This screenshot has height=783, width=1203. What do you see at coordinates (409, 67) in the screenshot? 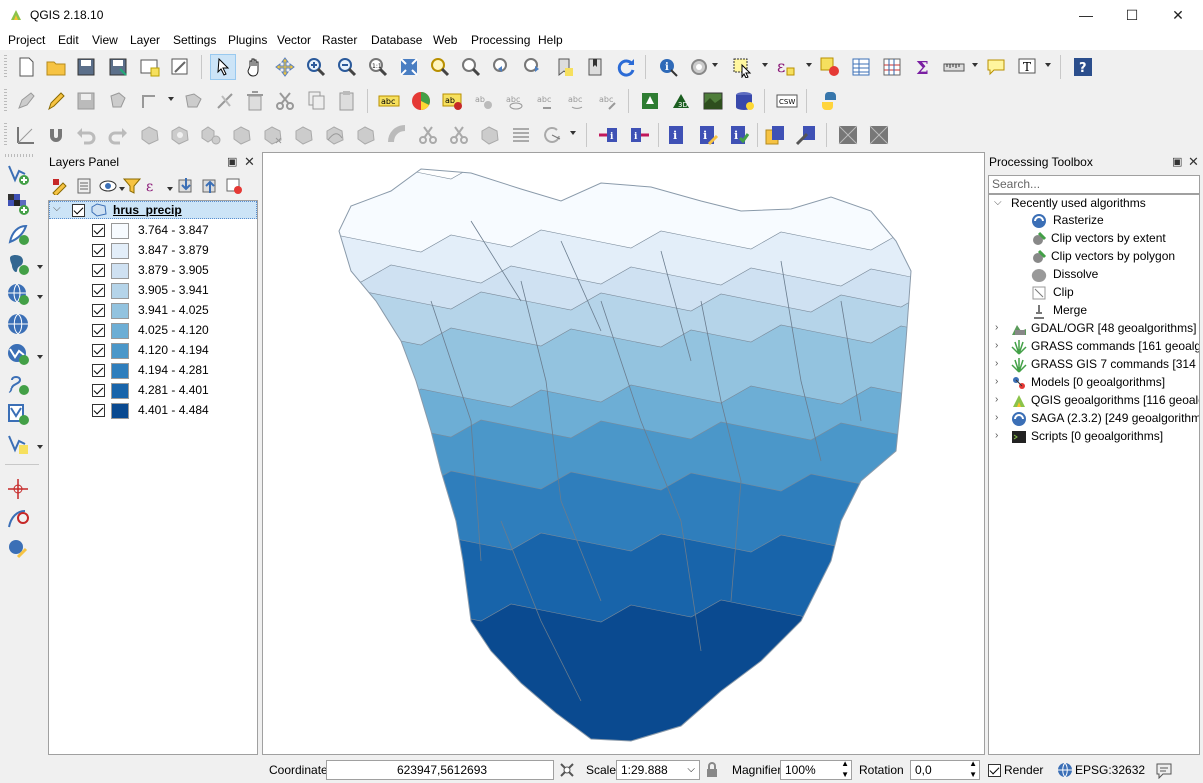
I see `zoom-full-icon` at bounding box center [409, 67].